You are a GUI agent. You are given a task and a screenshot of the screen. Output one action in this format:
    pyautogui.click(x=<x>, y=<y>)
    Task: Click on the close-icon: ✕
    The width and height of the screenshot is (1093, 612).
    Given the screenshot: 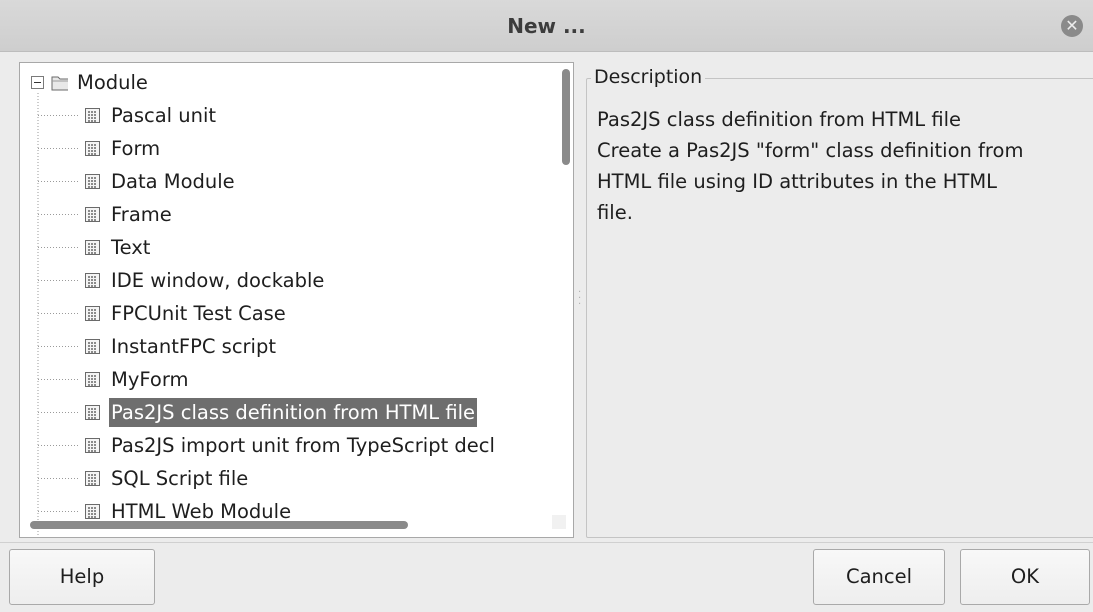 What is the action you would take?
    pyautogui.click(x=1072, y=26)
    